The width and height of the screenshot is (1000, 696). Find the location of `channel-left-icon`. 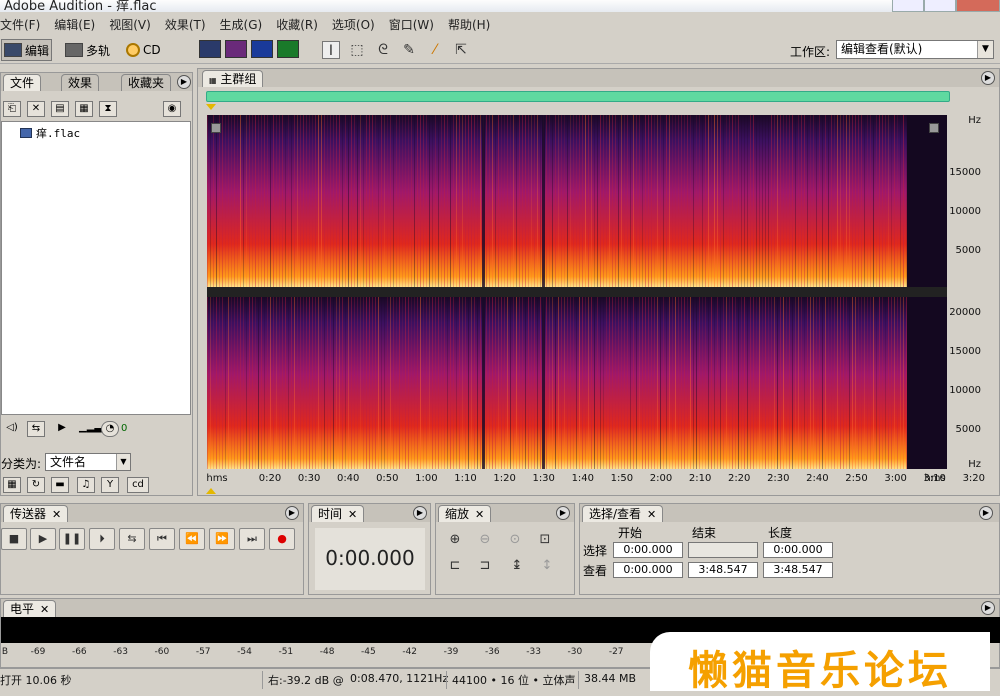

channel-left-icon is located at coordinates (216, 128).